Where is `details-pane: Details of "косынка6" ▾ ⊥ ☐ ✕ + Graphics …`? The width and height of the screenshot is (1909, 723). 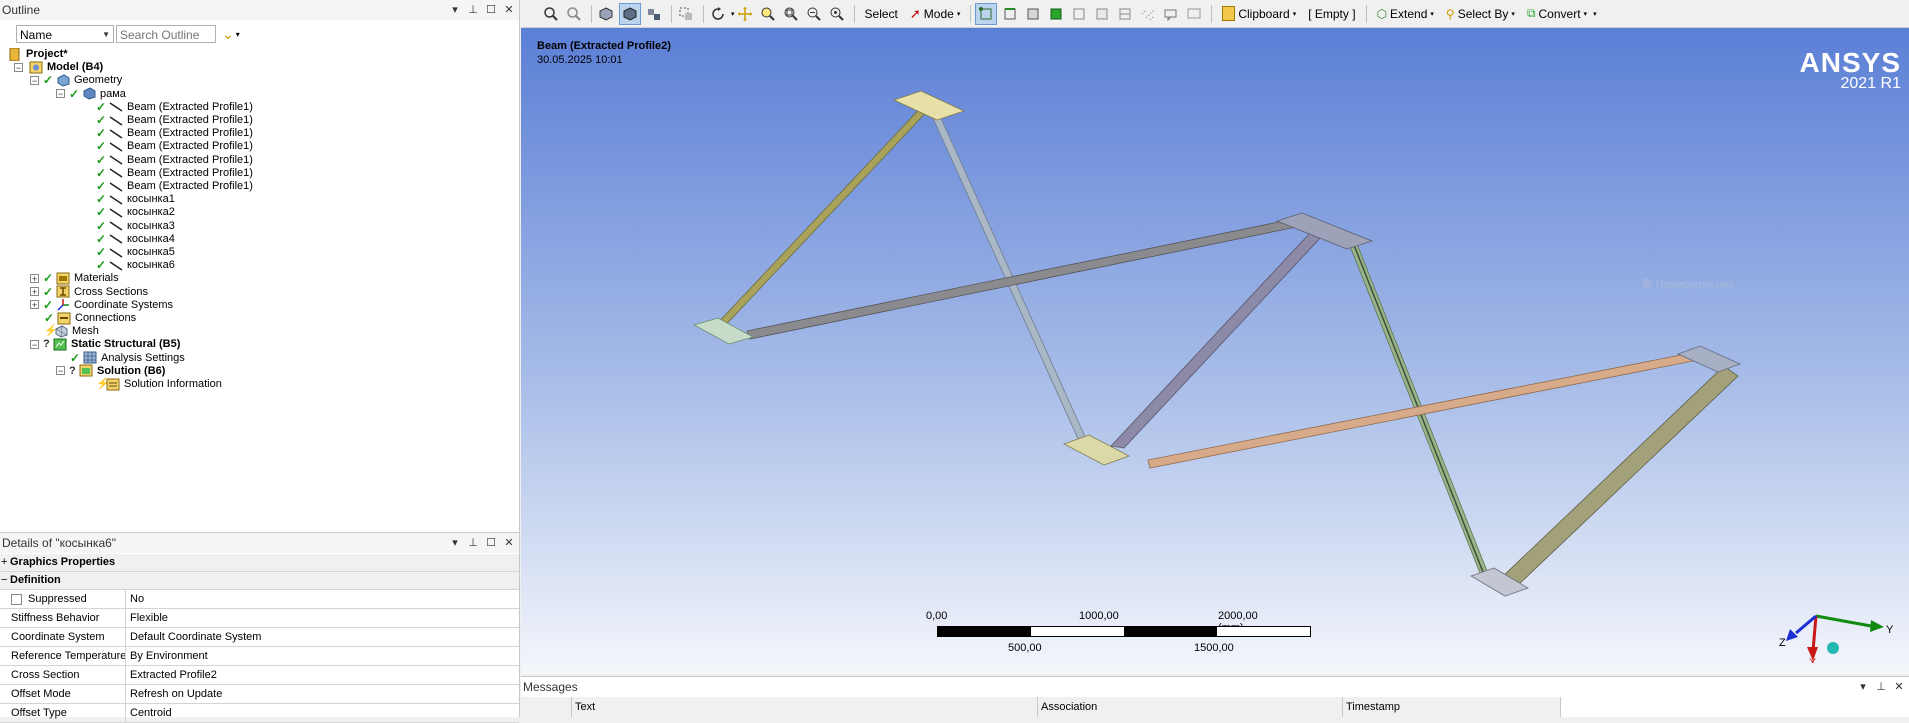
details-pane: Details of "косынка6" ▾ ⊥ ☐ ✕ + Graphics … is located at coordinates (260, 627).